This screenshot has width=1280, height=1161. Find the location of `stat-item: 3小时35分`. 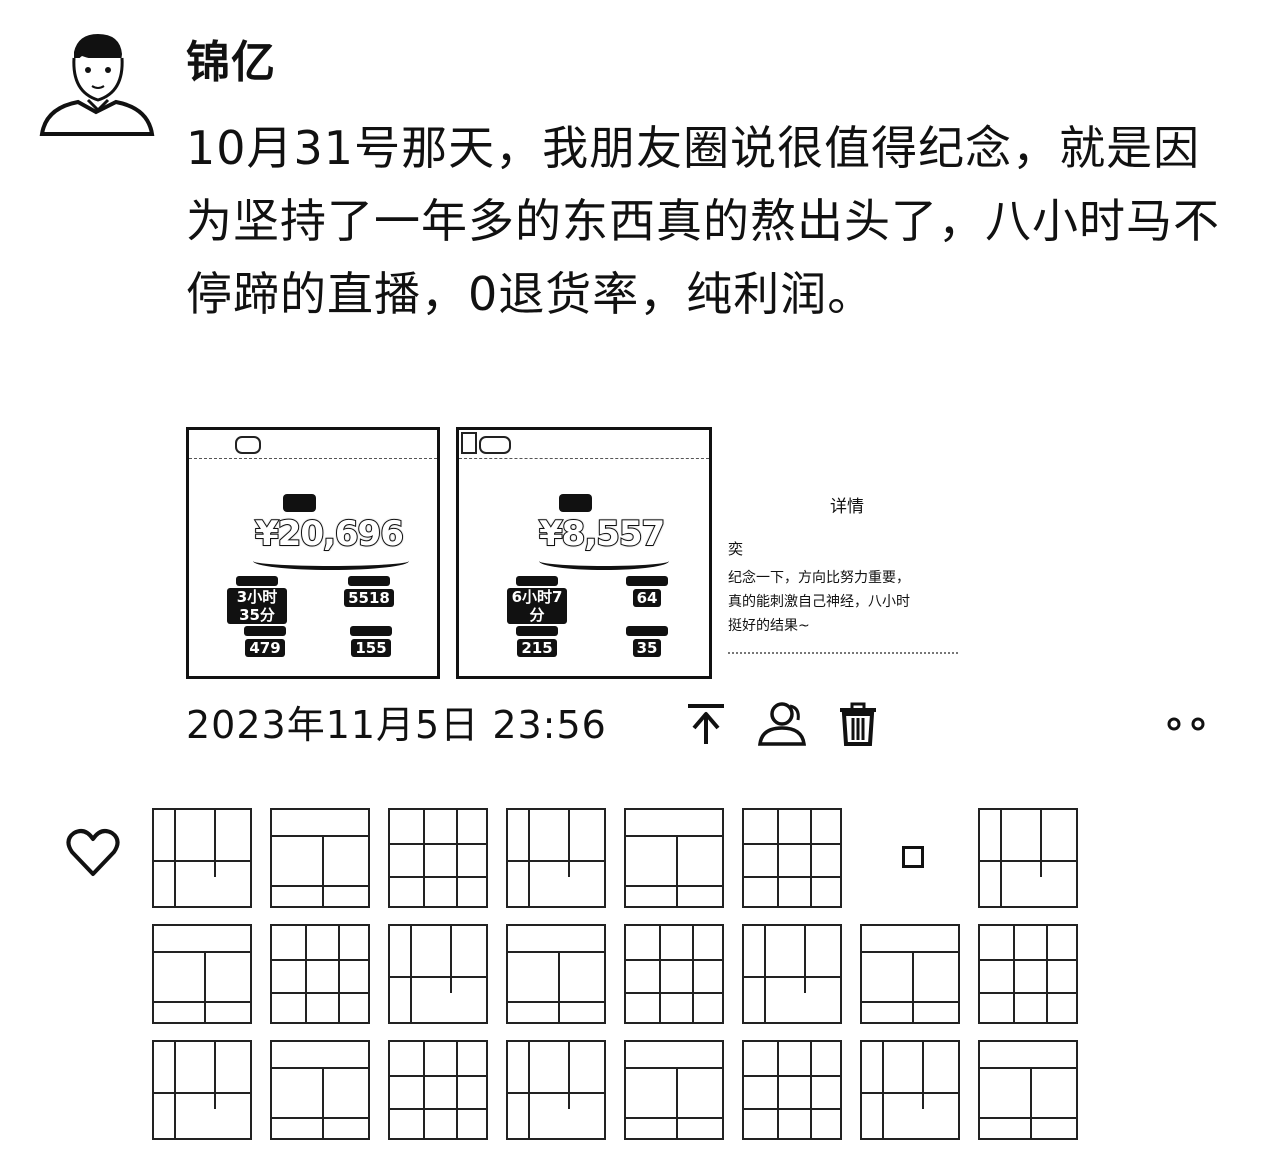

stat-item: 3小时35分 is located at coordinates (257, 600).